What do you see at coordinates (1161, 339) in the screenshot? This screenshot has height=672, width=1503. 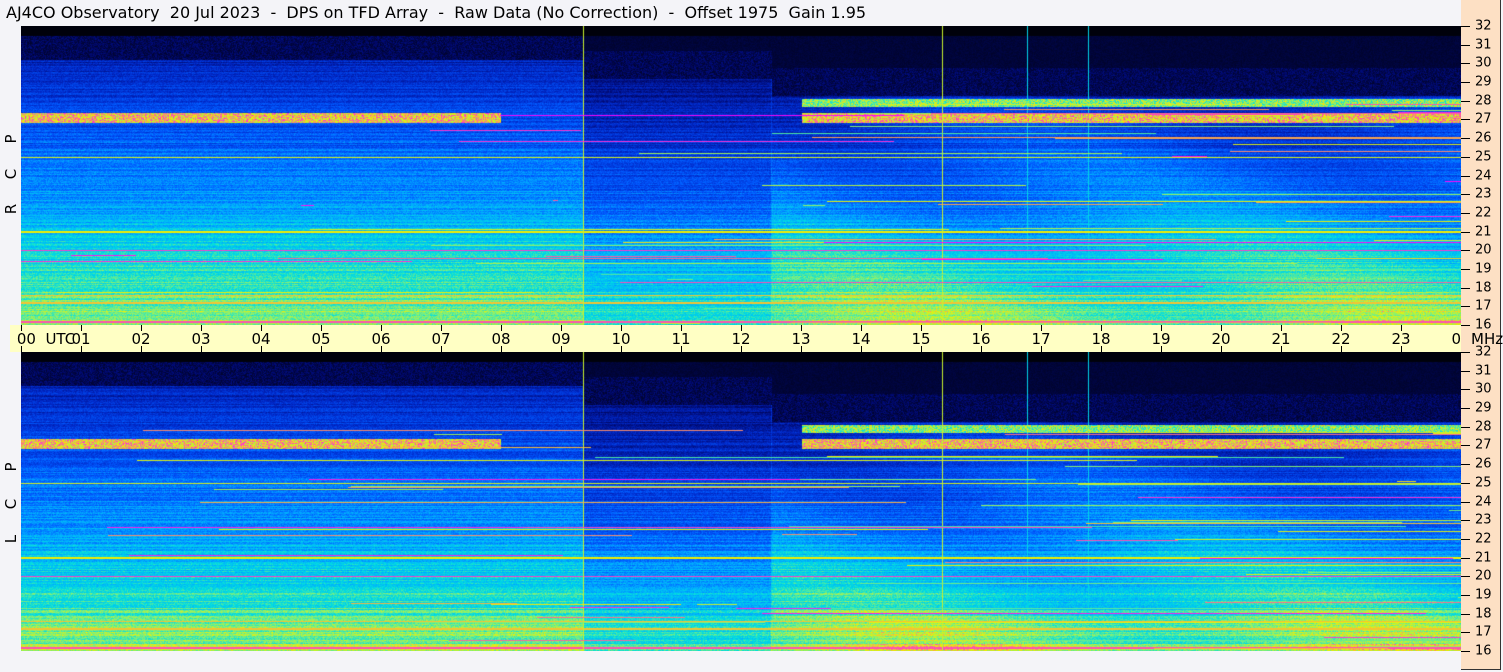 I see `time-label: 19` at bounding box center [1161, 339].